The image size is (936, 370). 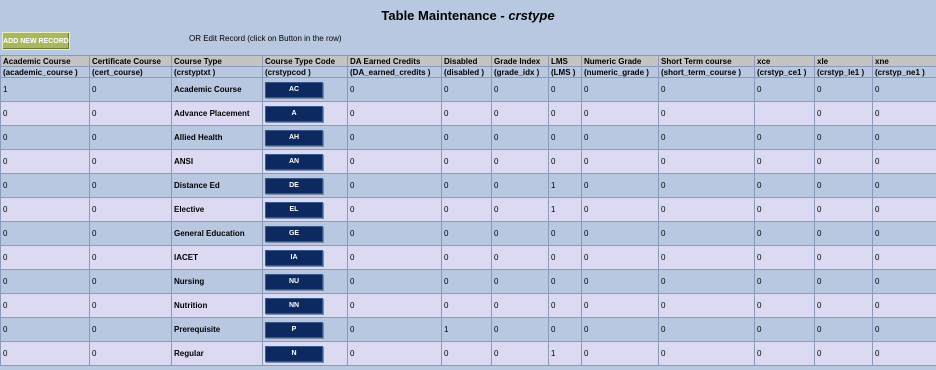 What do you see at coordinates (904, 72) in the screenshot?
I see `column-field-name: (crstyp_ne1 )` at bounding box center [904, 72].